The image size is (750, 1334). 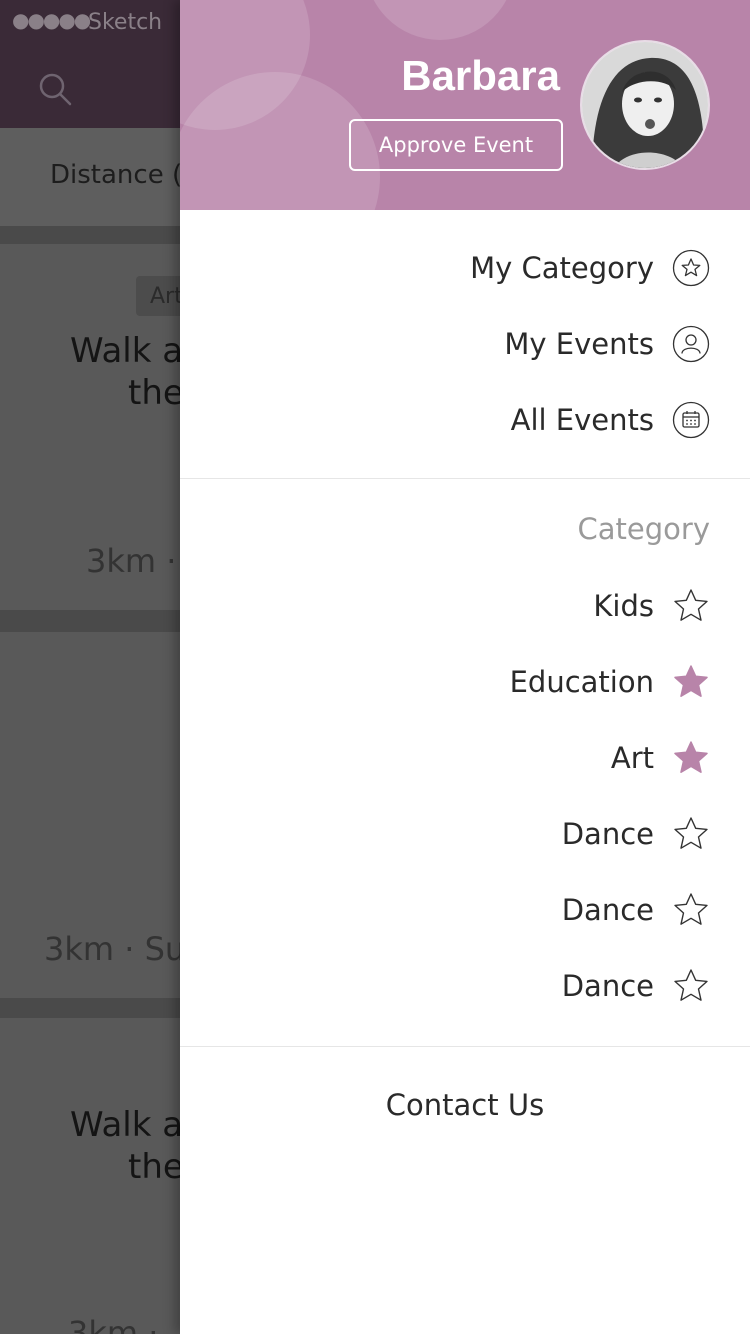 I want to click on carrier-name: Sketch, so click(x=125, y=22).